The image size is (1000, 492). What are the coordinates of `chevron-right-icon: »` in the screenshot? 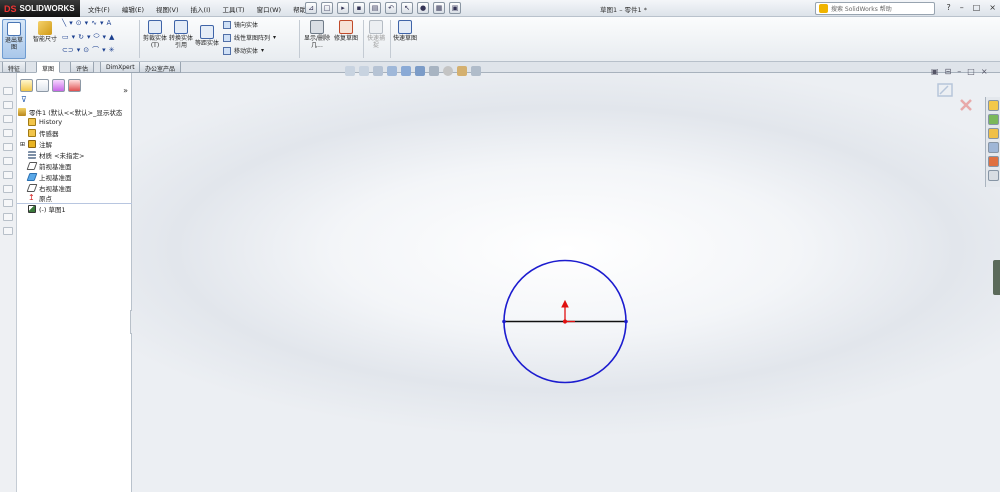 It's located at (125, 90).